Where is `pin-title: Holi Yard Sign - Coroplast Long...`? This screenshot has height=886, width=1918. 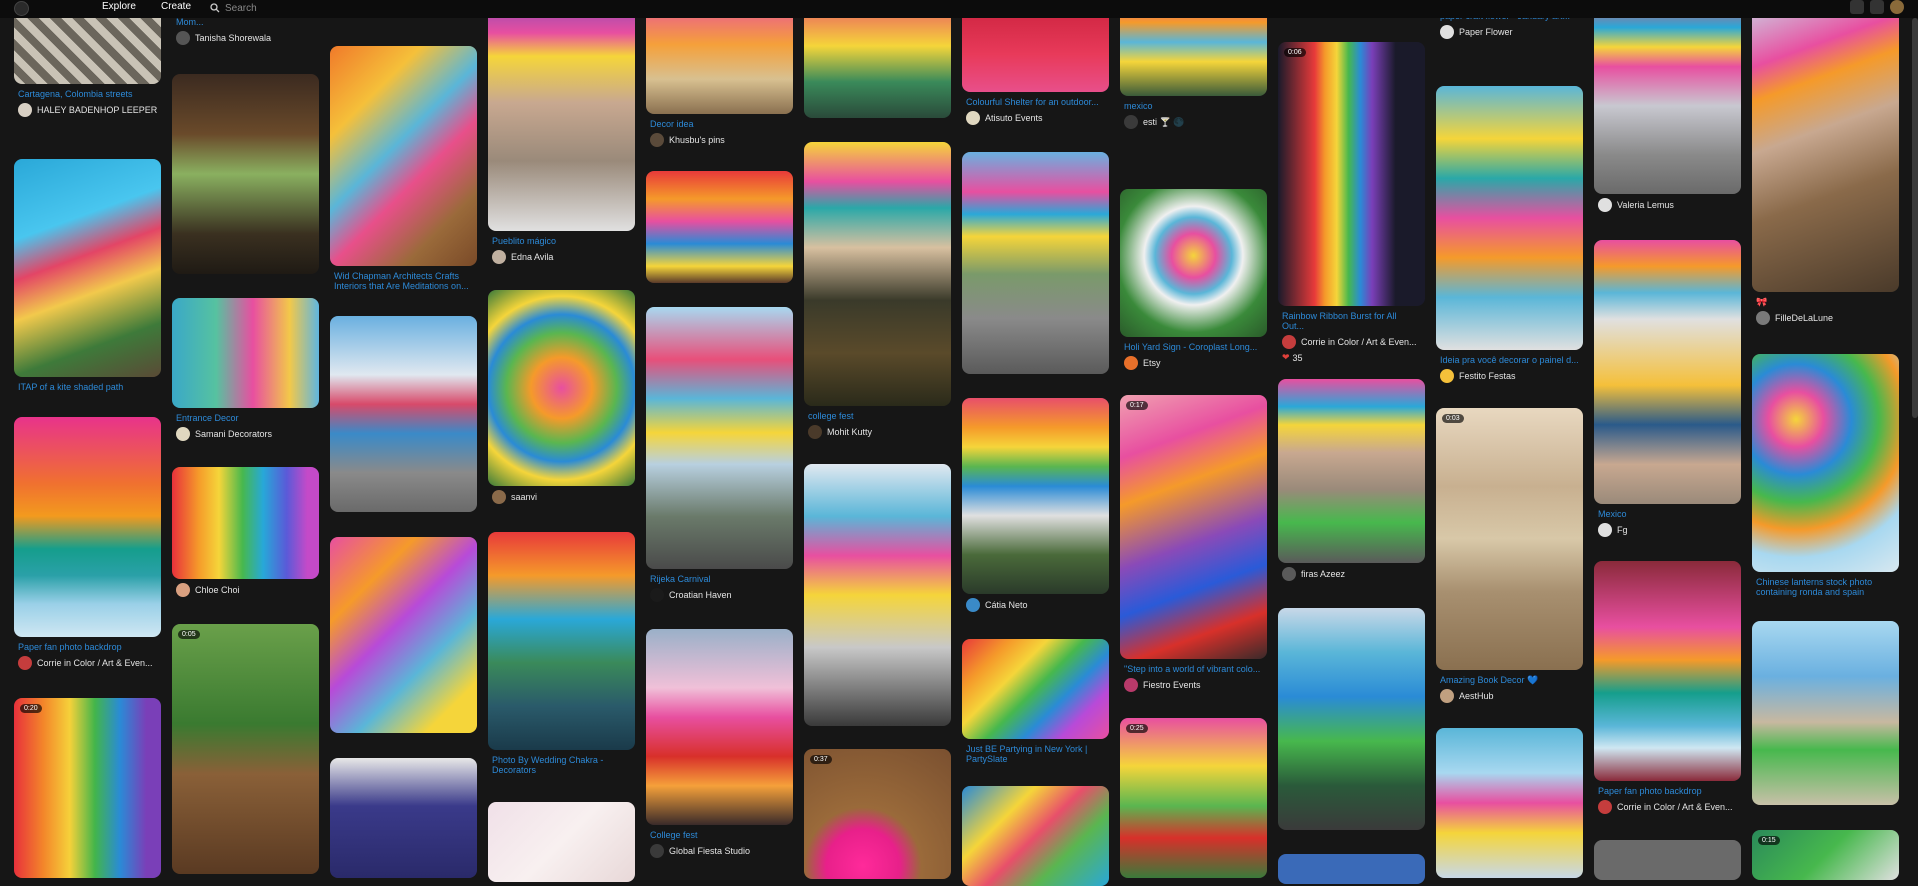
pin-title: Holi Yard Sign - Coroplast Long... is located at coordinates (1193, 347).